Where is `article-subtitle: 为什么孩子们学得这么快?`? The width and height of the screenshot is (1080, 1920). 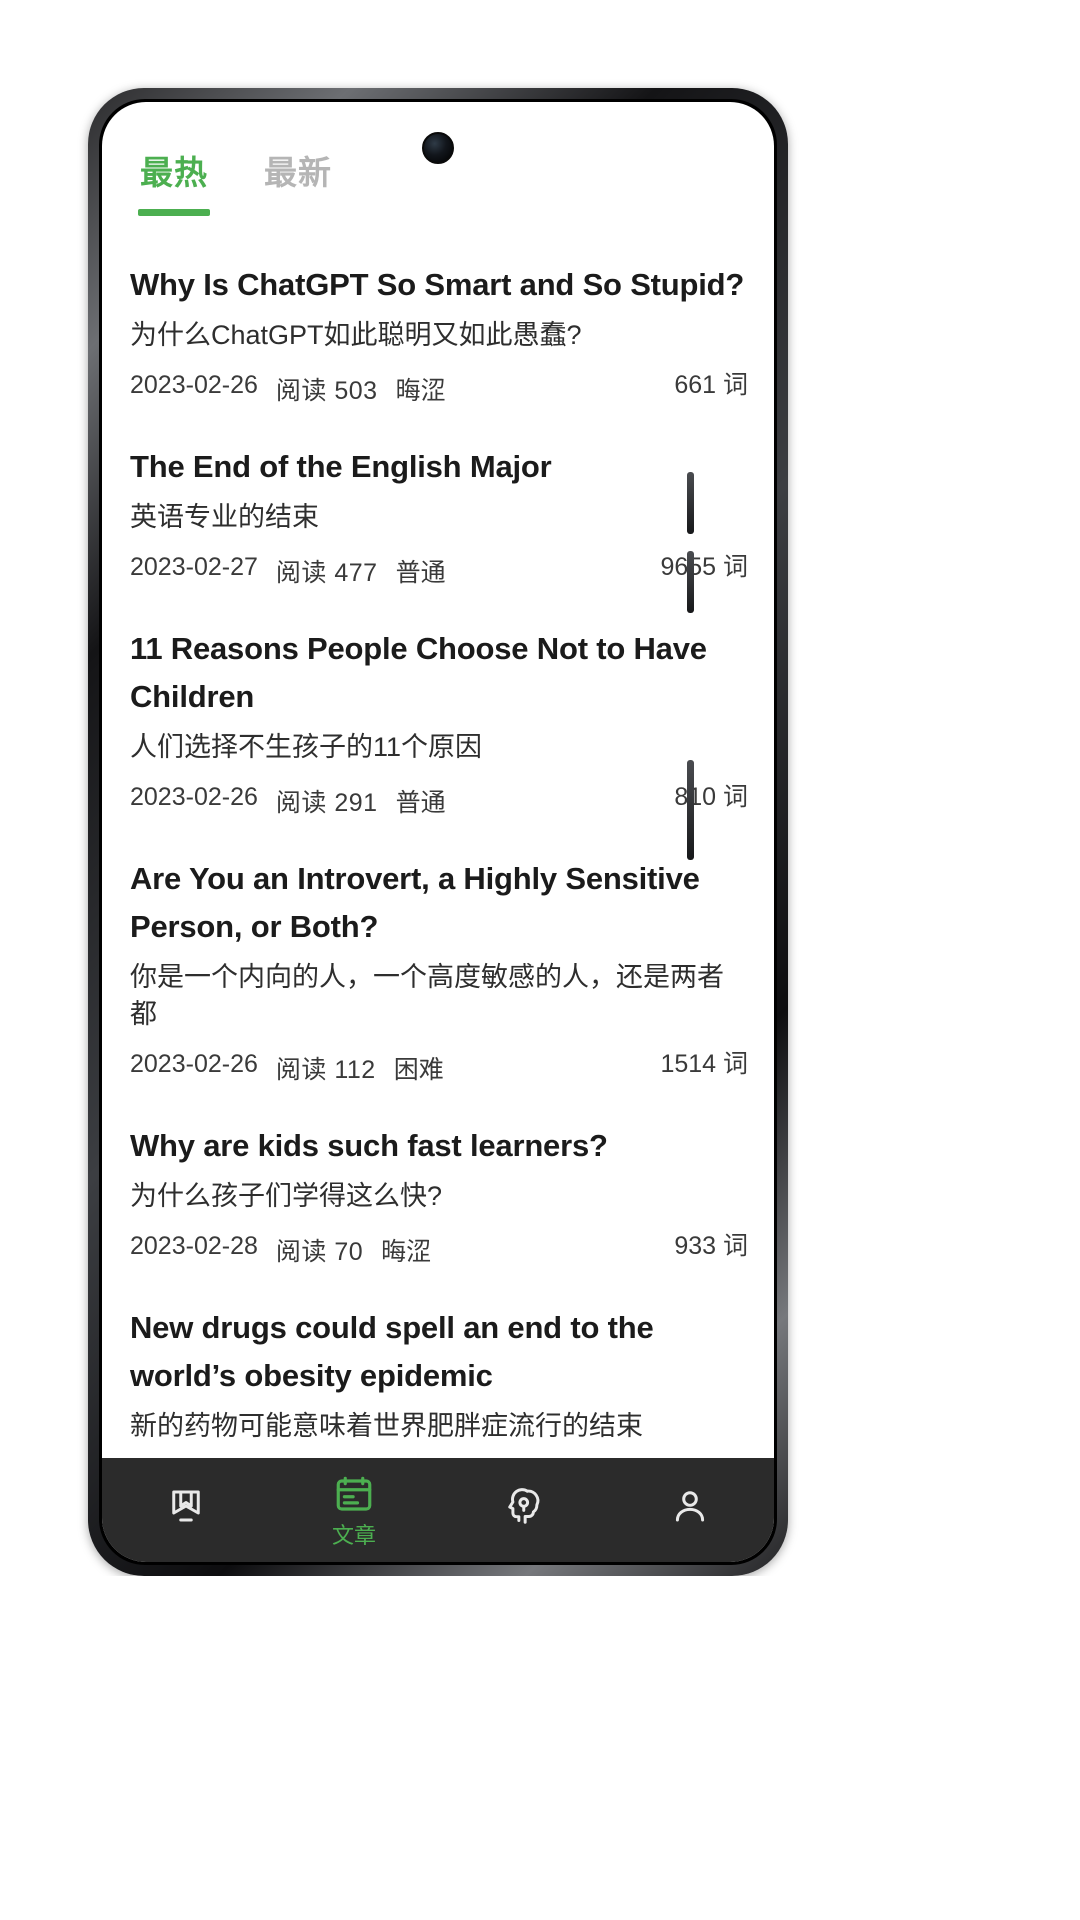 article-subtitle: 为什么孩子们学得这么快? is located at coordinates (286, 1196).